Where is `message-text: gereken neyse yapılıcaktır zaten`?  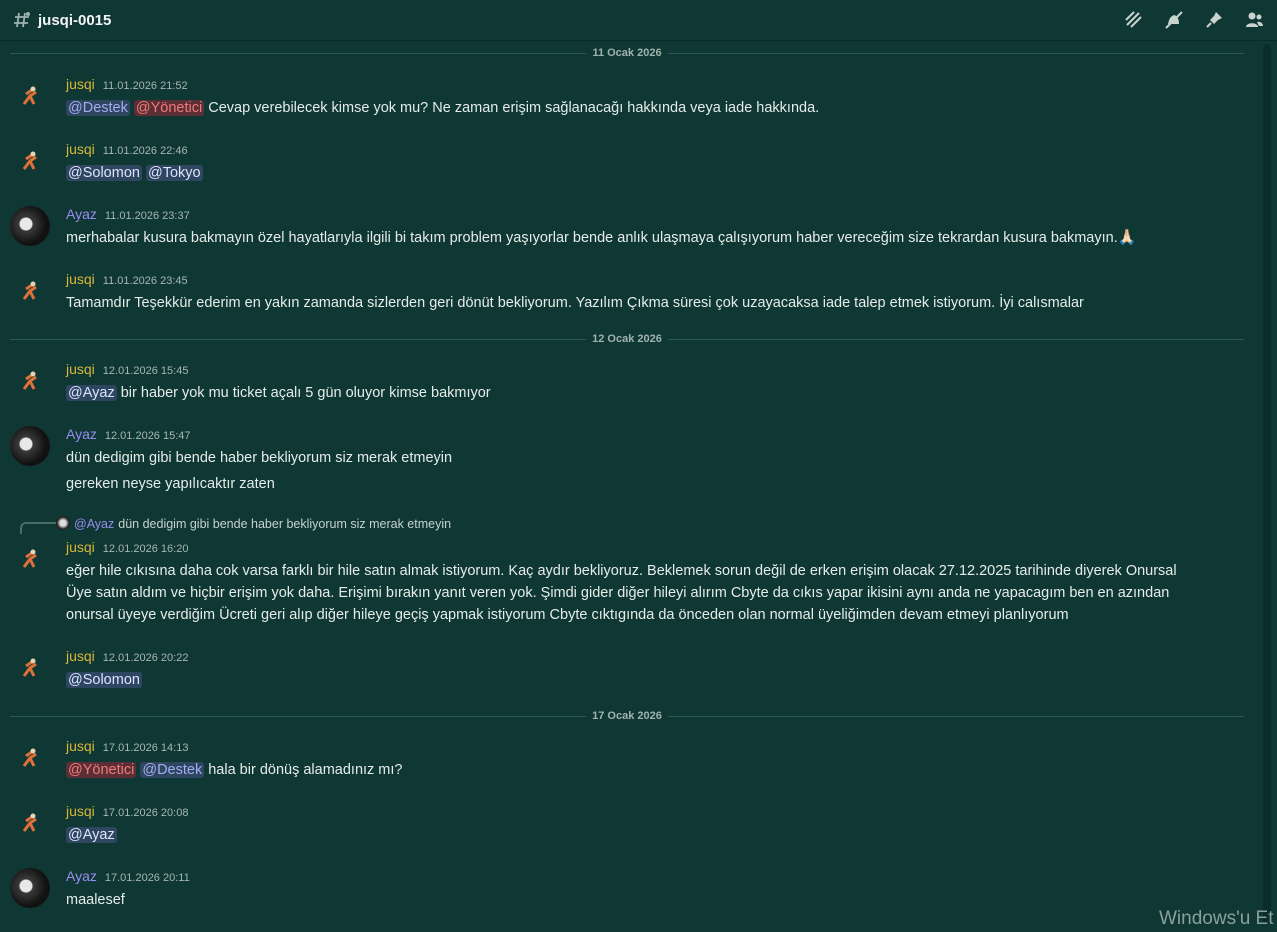 message-text: gereken neyse yapılıcaktır zaten is located at coordinates (170, 484).